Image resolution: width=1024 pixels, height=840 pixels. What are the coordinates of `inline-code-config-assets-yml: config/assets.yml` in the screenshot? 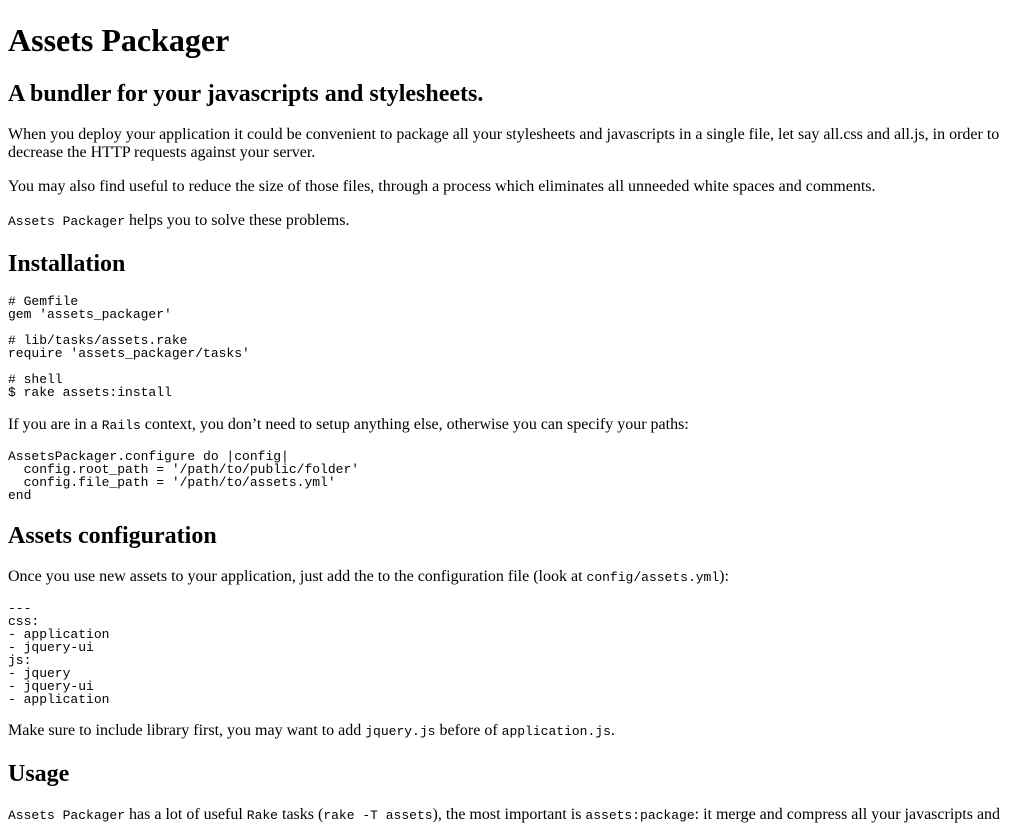 It's located at (653, 577).